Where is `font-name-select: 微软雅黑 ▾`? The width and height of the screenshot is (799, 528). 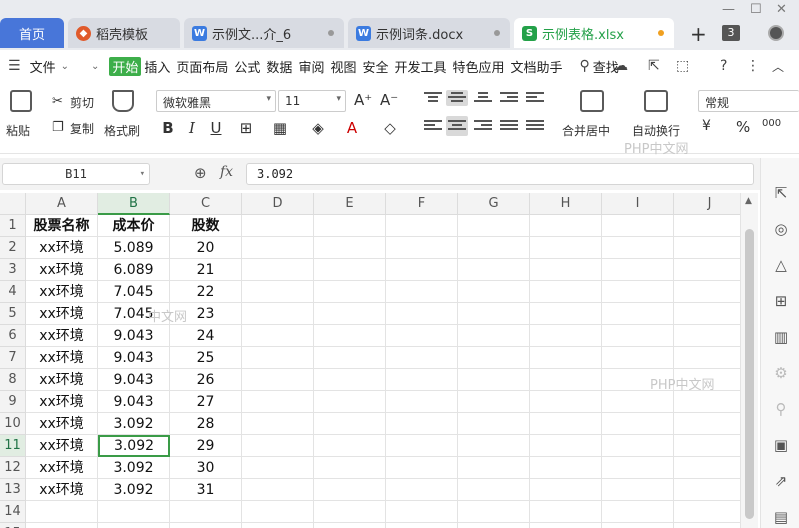 font-name-select: 微软雅黑 ▾ is located at coordinates (216, 101).